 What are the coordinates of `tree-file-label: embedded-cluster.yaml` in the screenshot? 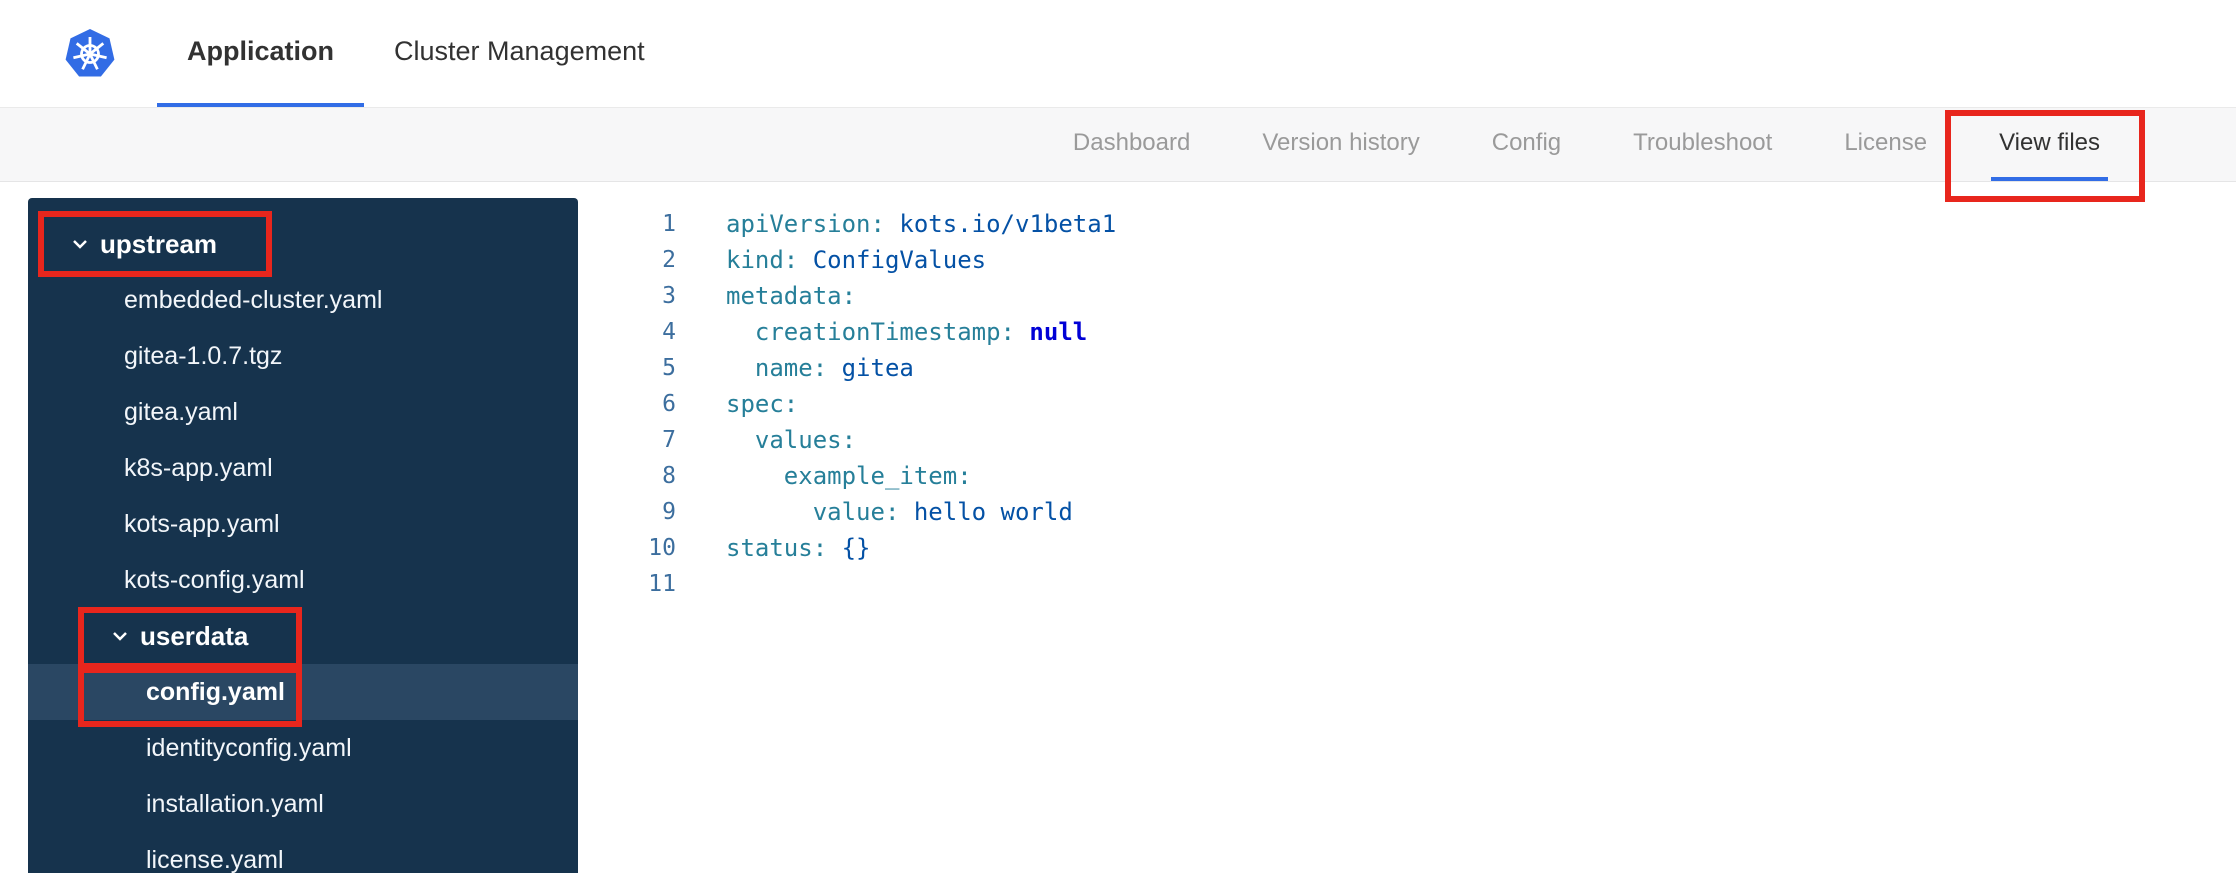 It's located at (253, 299).